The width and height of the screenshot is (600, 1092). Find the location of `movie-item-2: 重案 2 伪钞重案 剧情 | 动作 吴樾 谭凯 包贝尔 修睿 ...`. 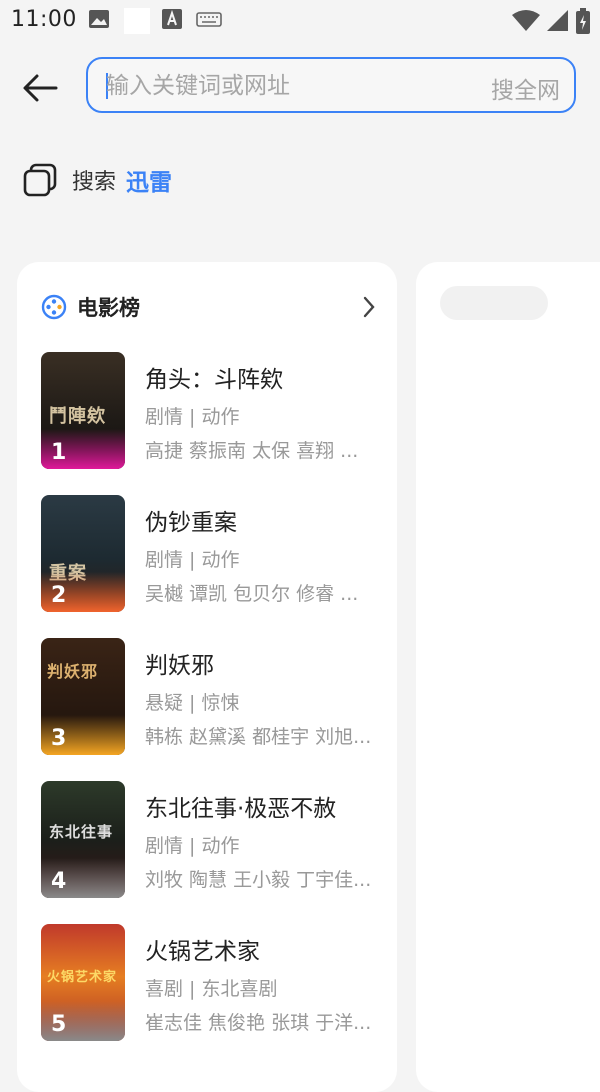

movie-item-2: 重案 2 伪钞重案 剧情 | 动作 吴樾 谭凯 包贝尔 修睿 ... is located at coordinates (211, 566).